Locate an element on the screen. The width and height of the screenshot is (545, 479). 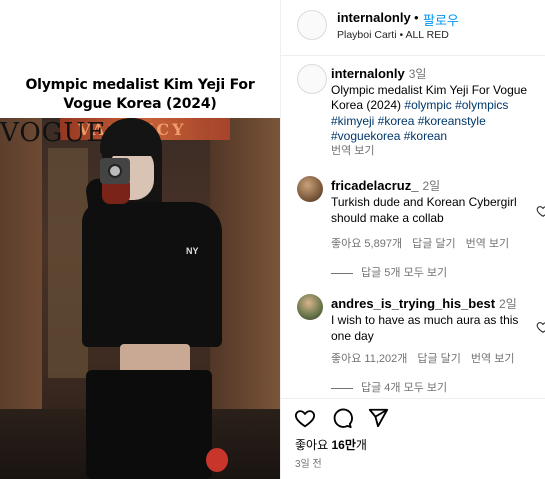
image-caption-line-1: Olympic medalist Kim Yeji For is located at coordinates (140, 85).